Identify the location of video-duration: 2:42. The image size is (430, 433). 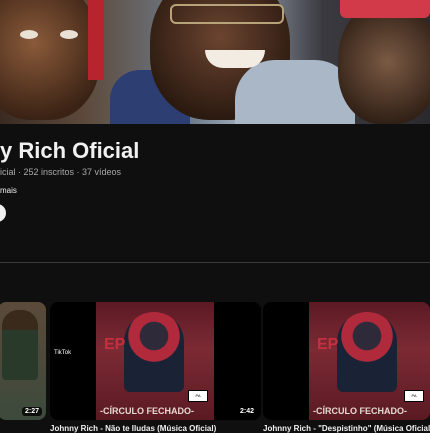
(246, 411).